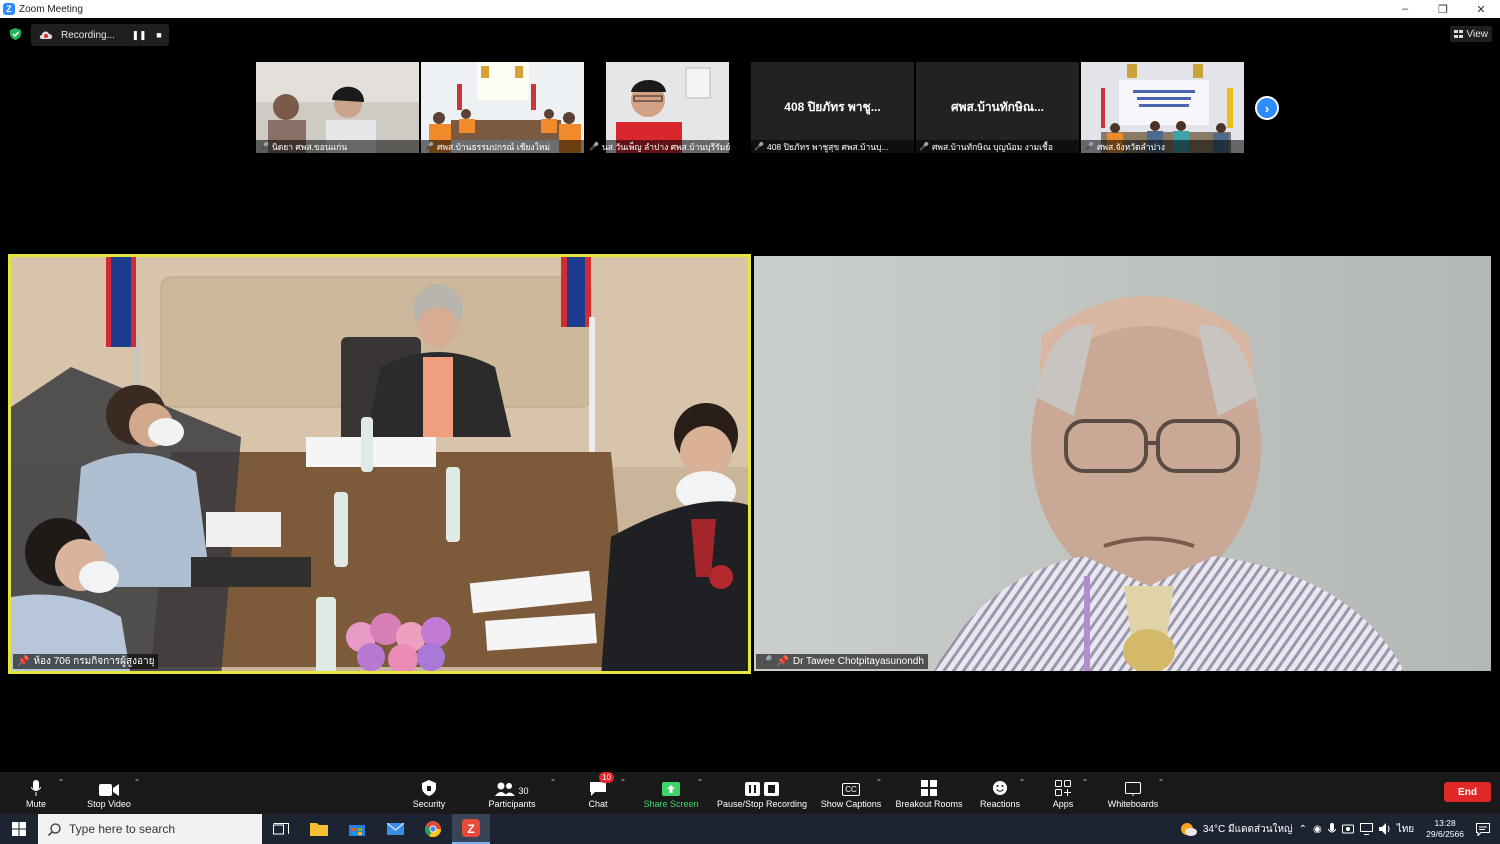 The height and width of the screenshot is (844, 1500). What do you see at coordinates (700, 793) in the screenshot?
I see `share-options-caret: ⌃` at bounding box center [700, 793].